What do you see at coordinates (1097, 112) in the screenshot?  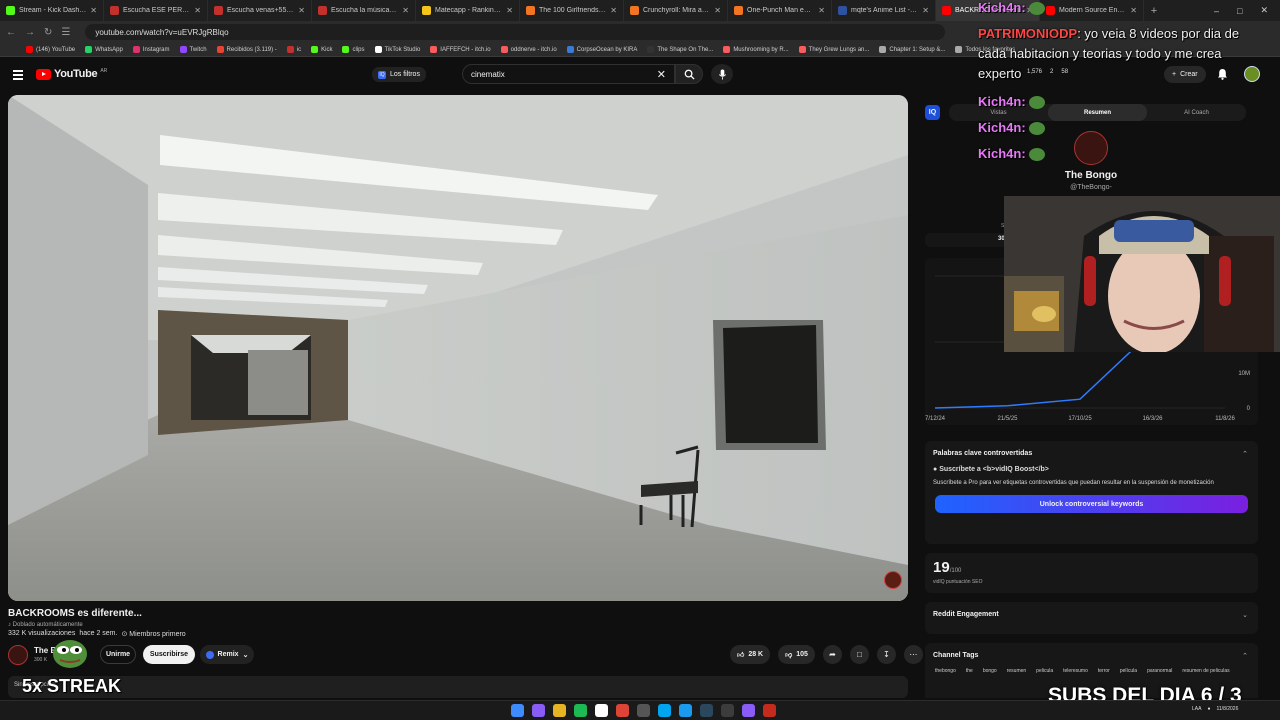 I see `tab-resumen: Resumen` at bounding box center [1097, 112].